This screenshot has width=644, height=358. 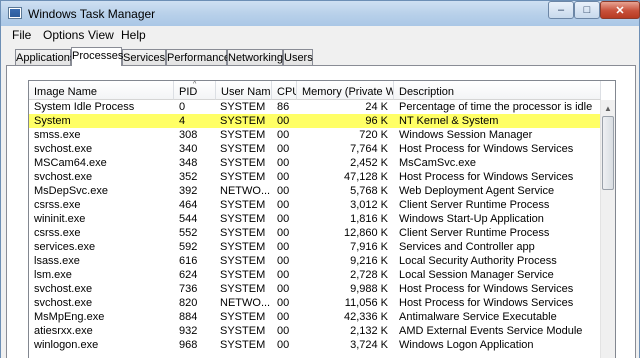 I want to click on cell-image-name: System Idle Process, so click(x=84, y=107).